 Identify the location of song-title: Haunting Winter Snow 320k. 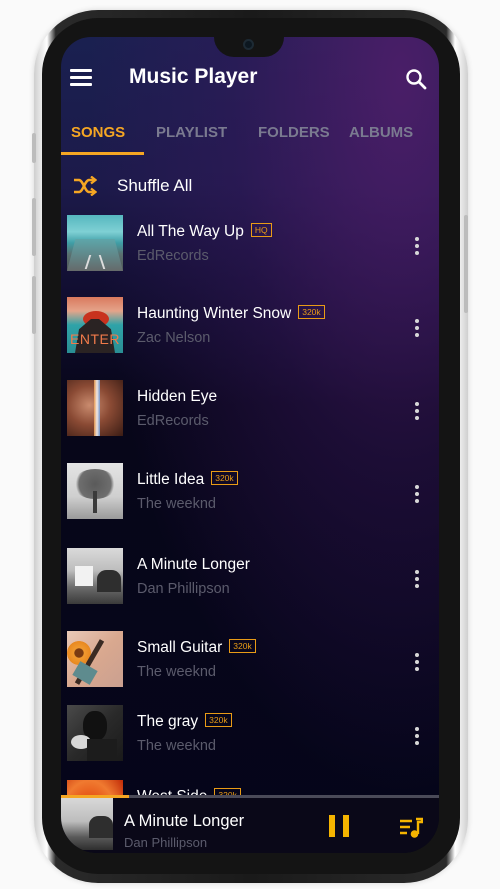
(231, 314).